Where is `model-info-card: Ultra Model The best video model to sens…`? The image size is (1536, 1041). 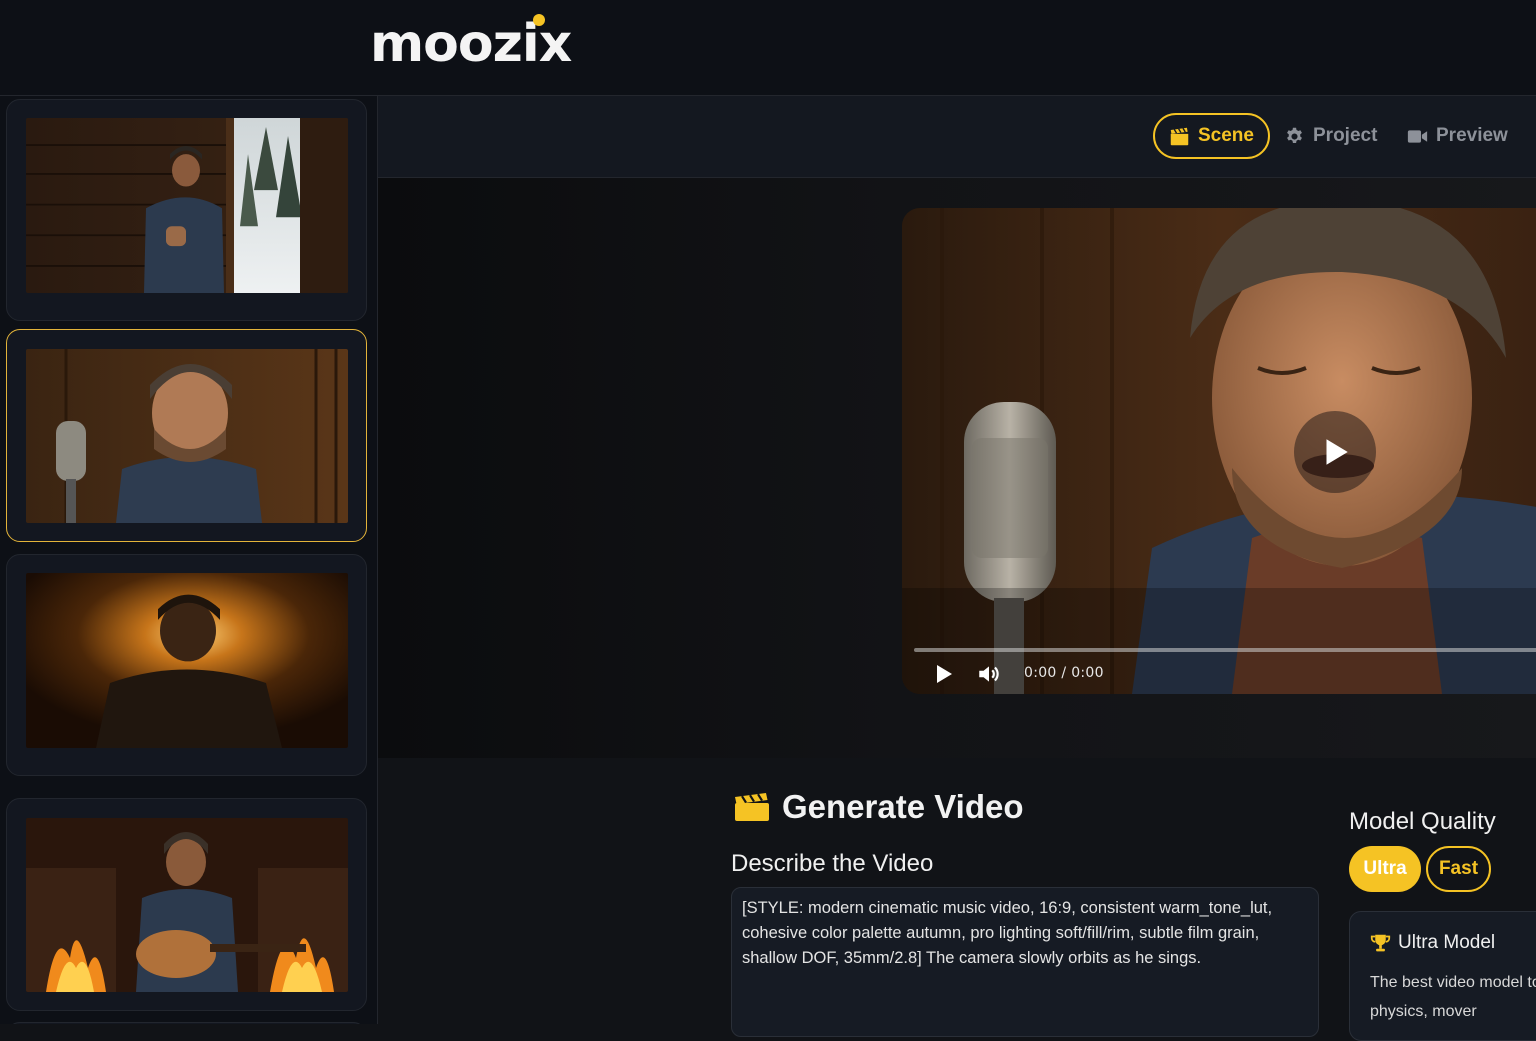 model-info-card: Ultra Model The best video model to sens… is located at coordinates (1442, 976).